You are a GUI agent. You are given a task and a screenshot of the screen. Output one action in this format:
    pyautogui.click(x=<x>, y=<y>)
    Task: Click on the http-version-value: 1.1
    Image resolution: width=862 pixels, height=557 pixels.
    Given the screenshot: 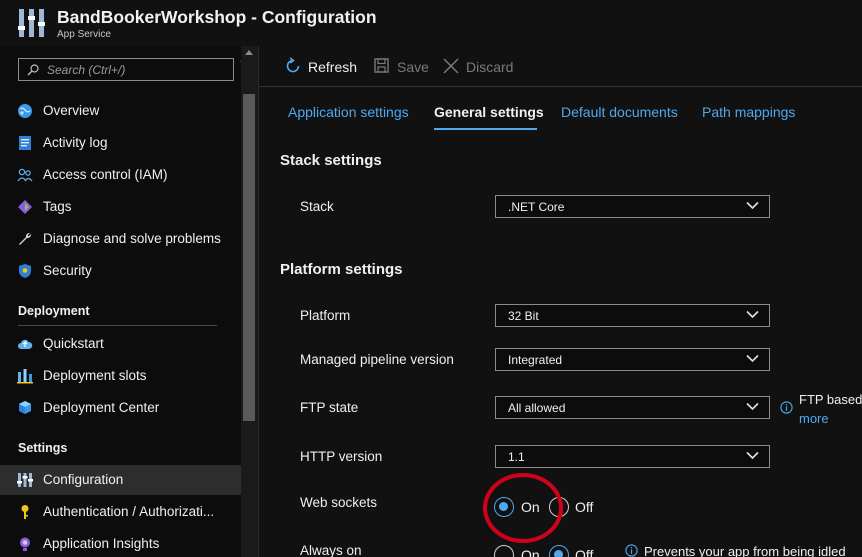 What is the action you would take?
    pyautogui.click(x=516, y=457)
    